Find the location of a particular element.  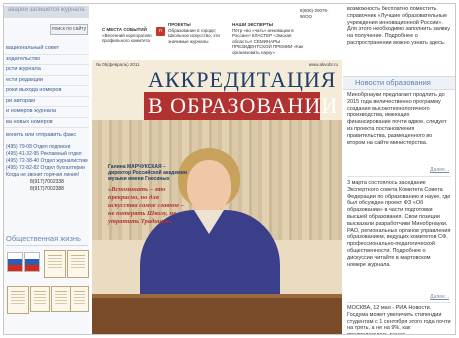

project-logo-icon: п is located at coordinates (160, 31).